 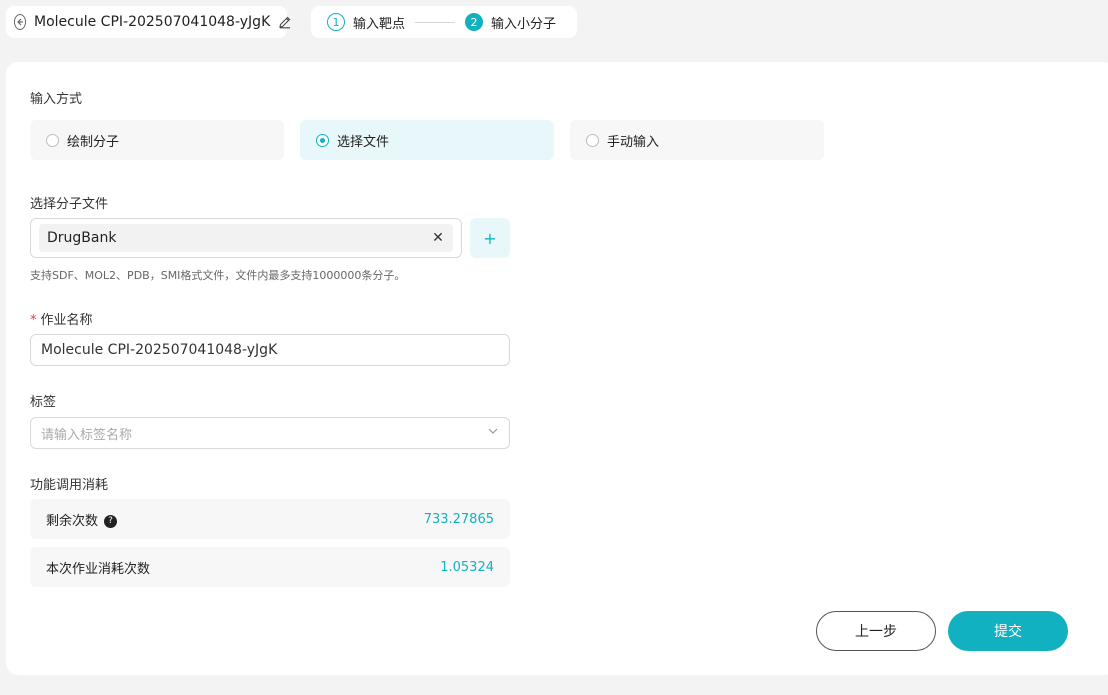 I want to click on input-method-label: 输入方式, so click(x=56, y=99).